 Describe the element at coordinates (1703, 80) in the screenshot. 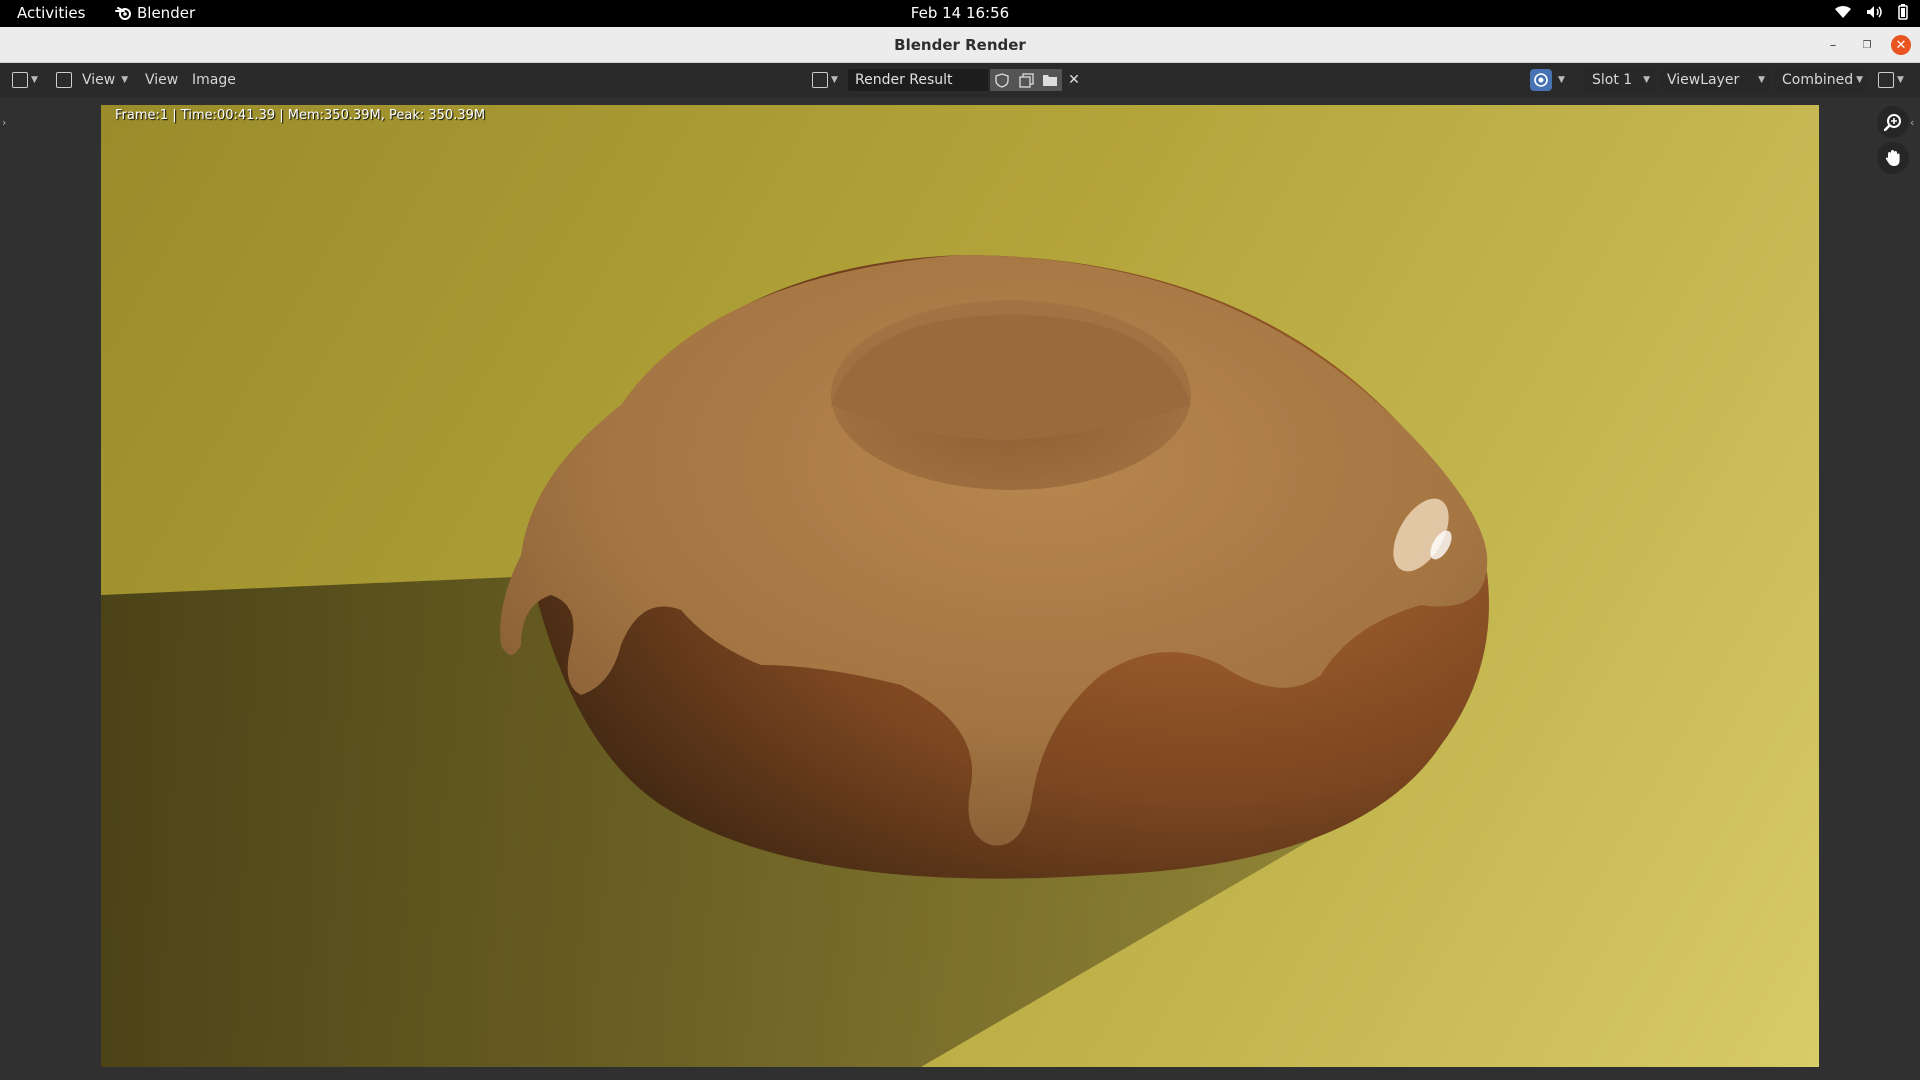

I see `view-layer-label: ViewLayer` at that location.